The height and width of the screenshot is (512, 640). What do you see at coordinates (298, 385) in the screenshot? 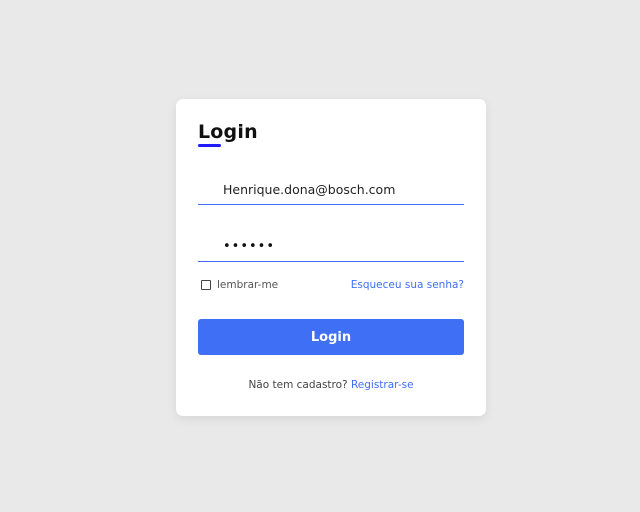
I see `signup-prompt-text: Não tem cadastro?` at bounding box center [298, 385].